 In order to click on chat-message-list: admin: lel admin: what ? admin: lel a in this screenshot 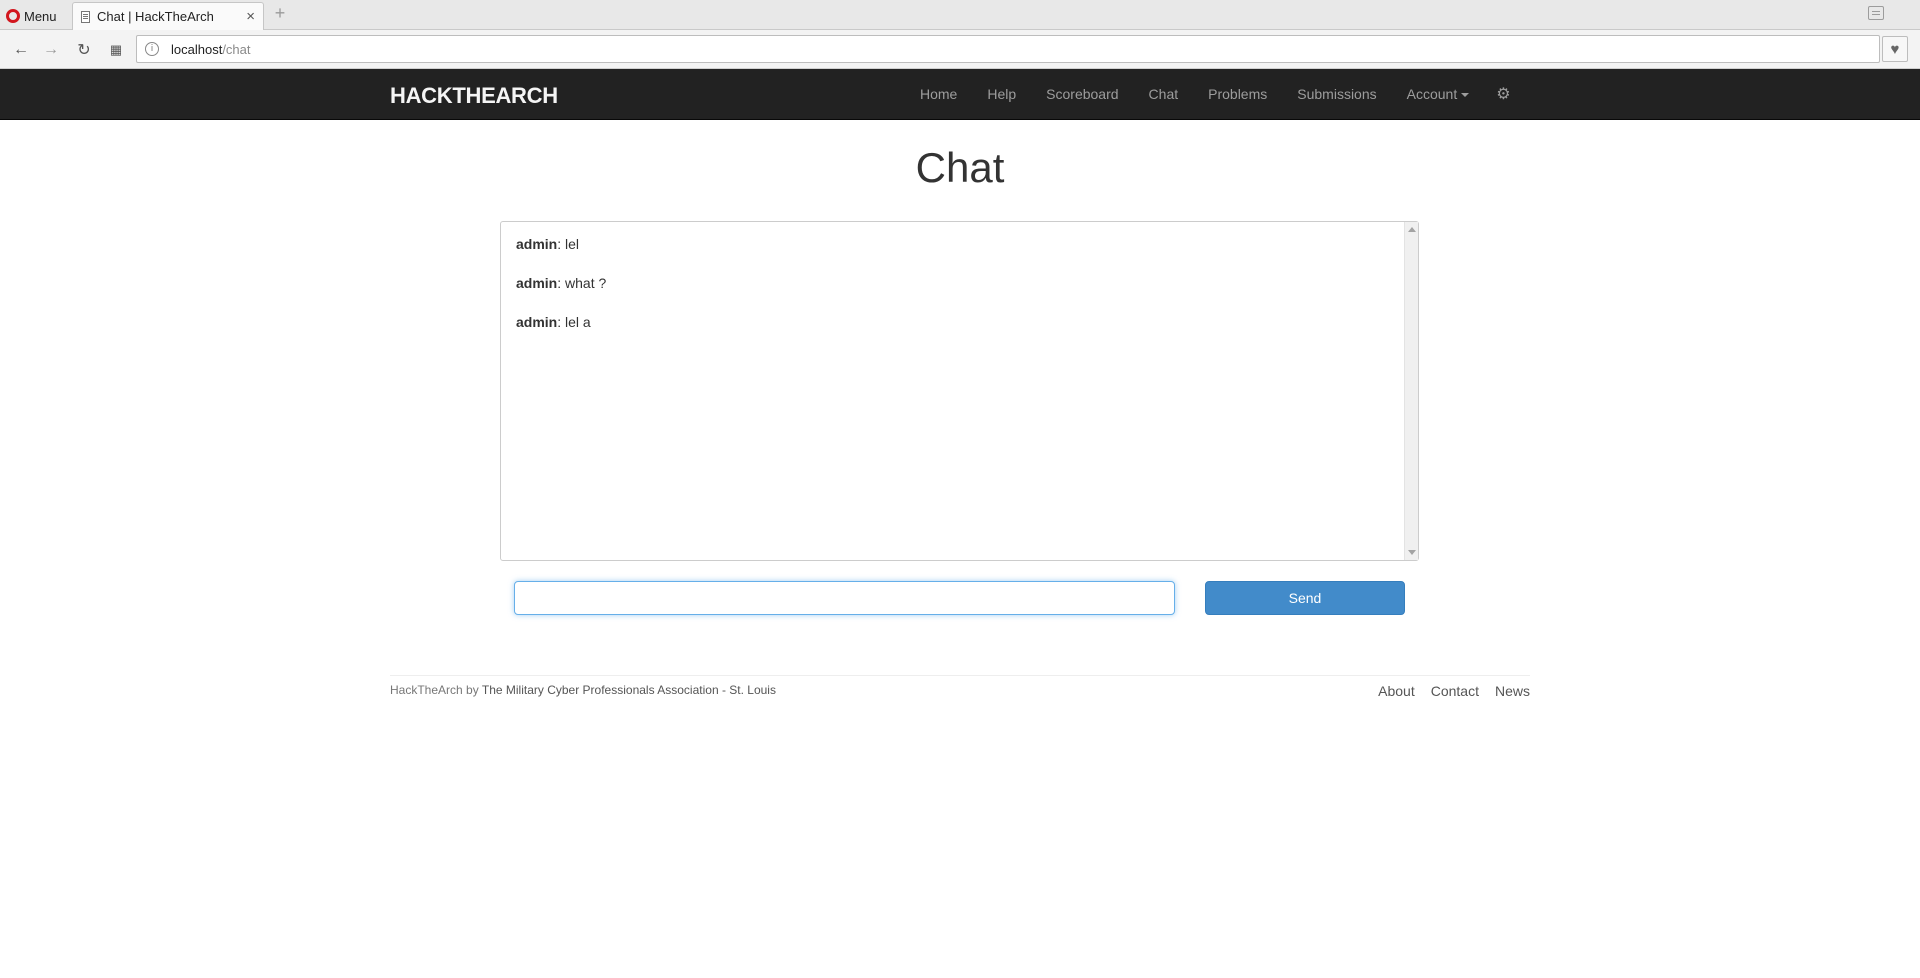, I will do `click(957, 294)`.